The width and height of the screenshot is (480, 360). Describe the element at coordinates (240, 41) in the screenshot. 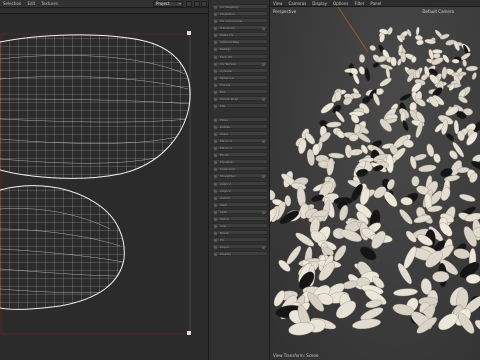

I see `tool-panel-item: Optimal Map` at that location.